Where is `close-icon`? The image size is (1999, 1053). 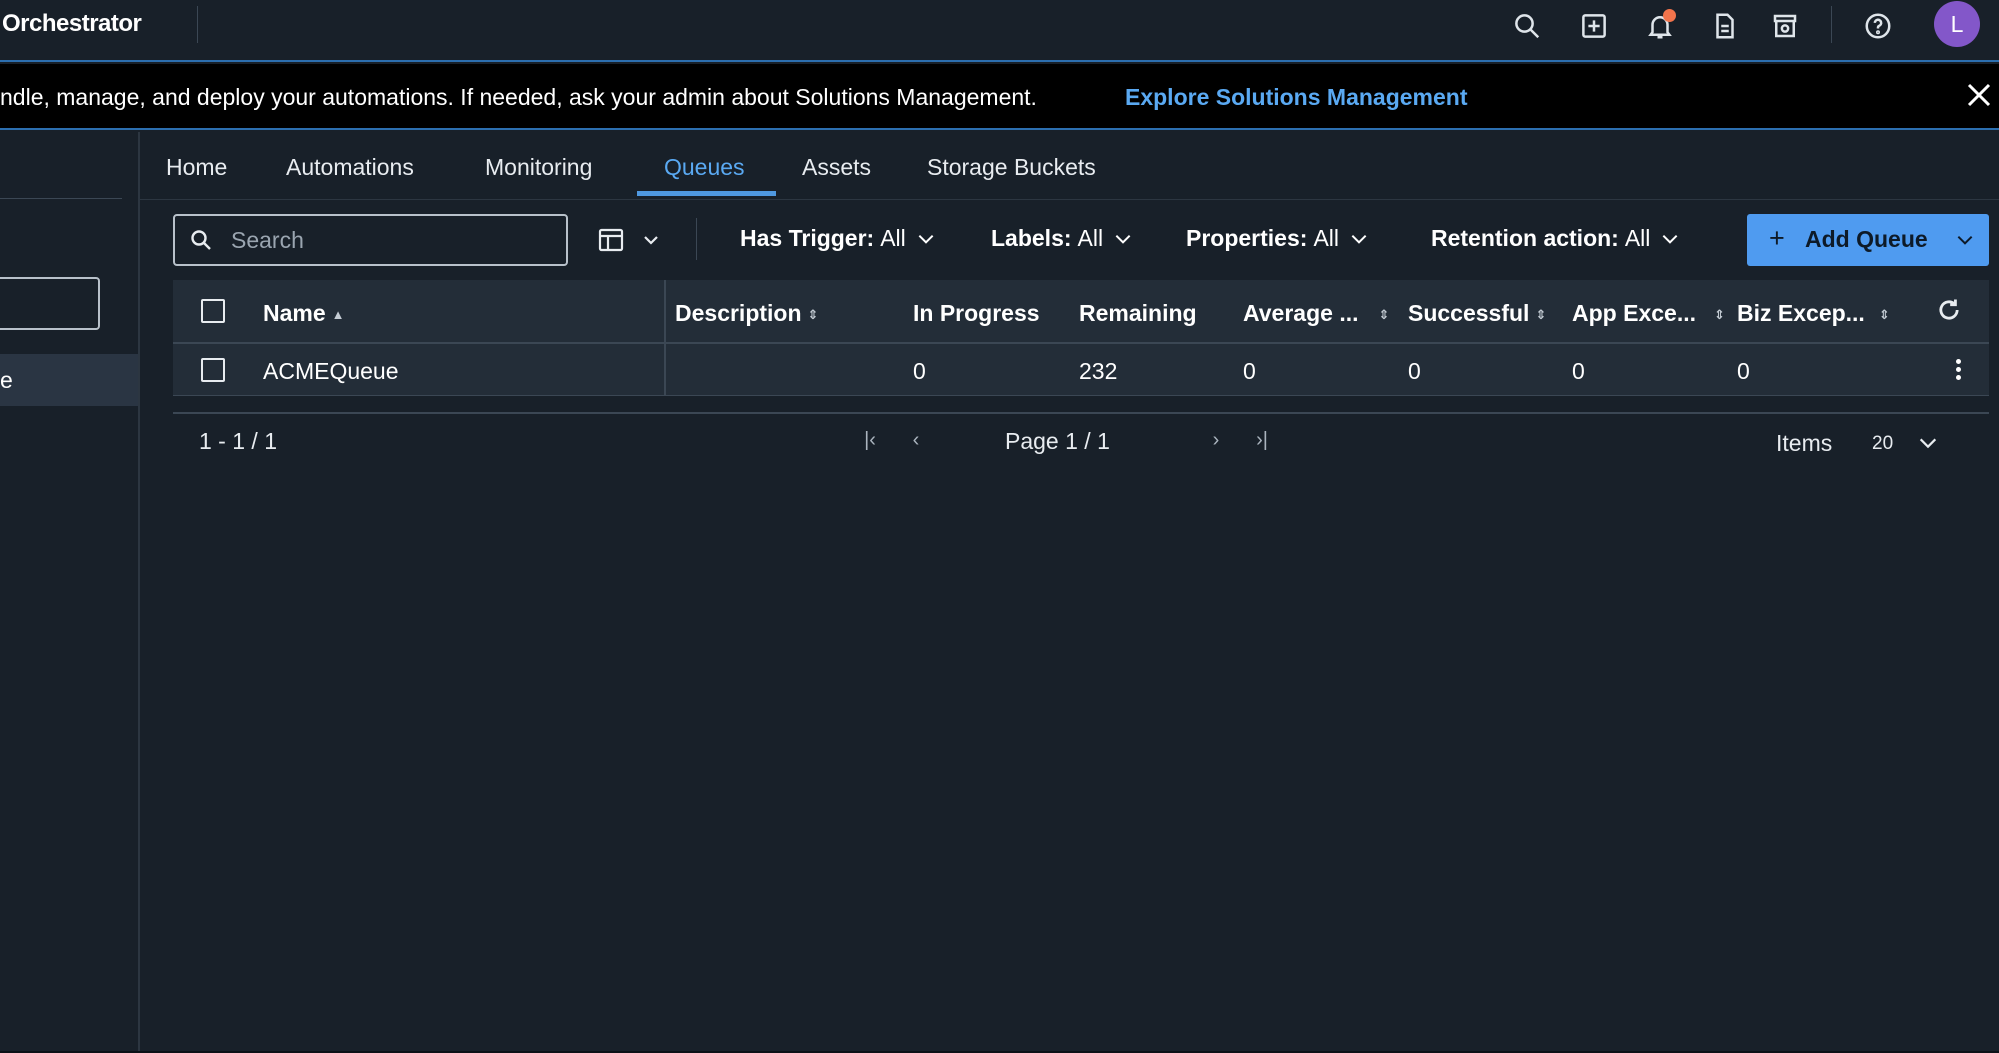 close-icon is located at coordinates (1979, 95).